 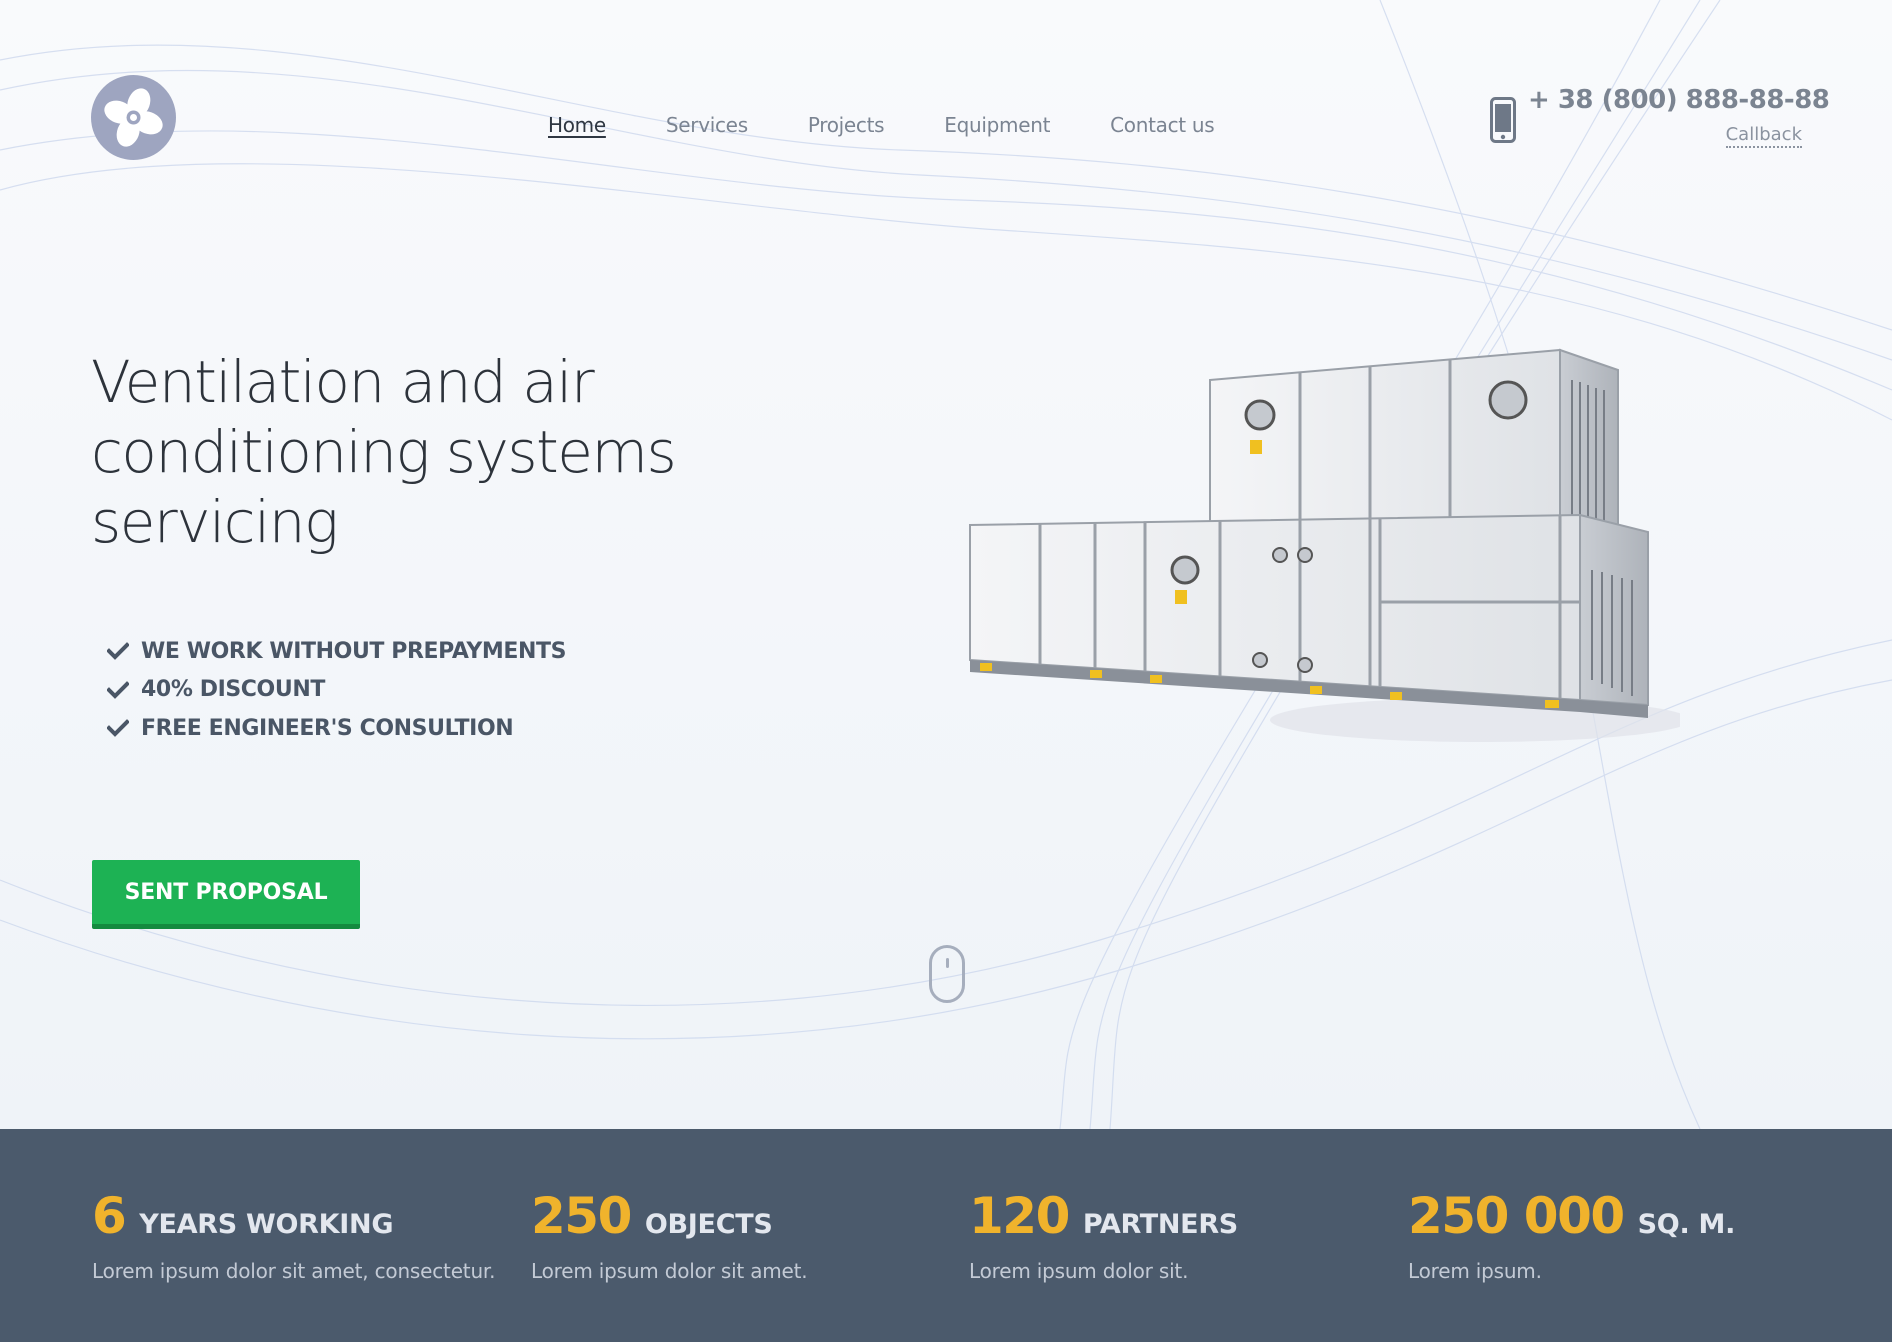 I want to click on stat-square-meters: 250 000 SQ. M. Lorem ipsum., so click(x=1571, y=1237).